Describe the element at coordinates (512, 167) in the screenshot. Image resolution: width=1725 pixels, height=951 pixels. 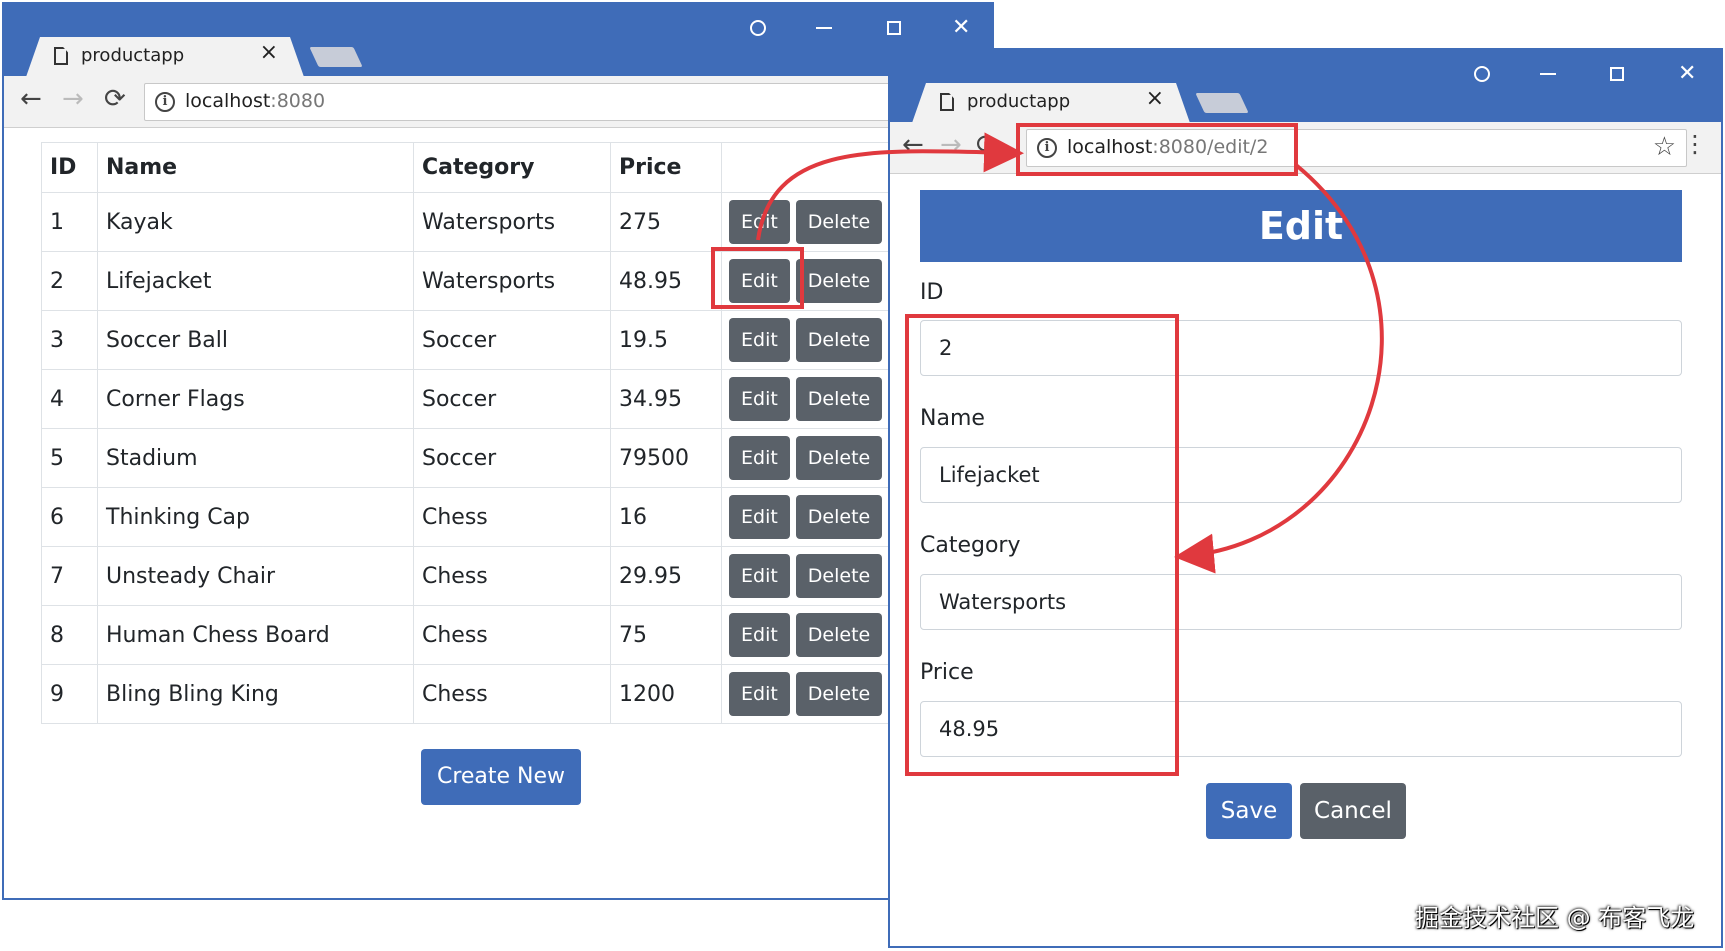
I see `column-header-category: Category` at that location.